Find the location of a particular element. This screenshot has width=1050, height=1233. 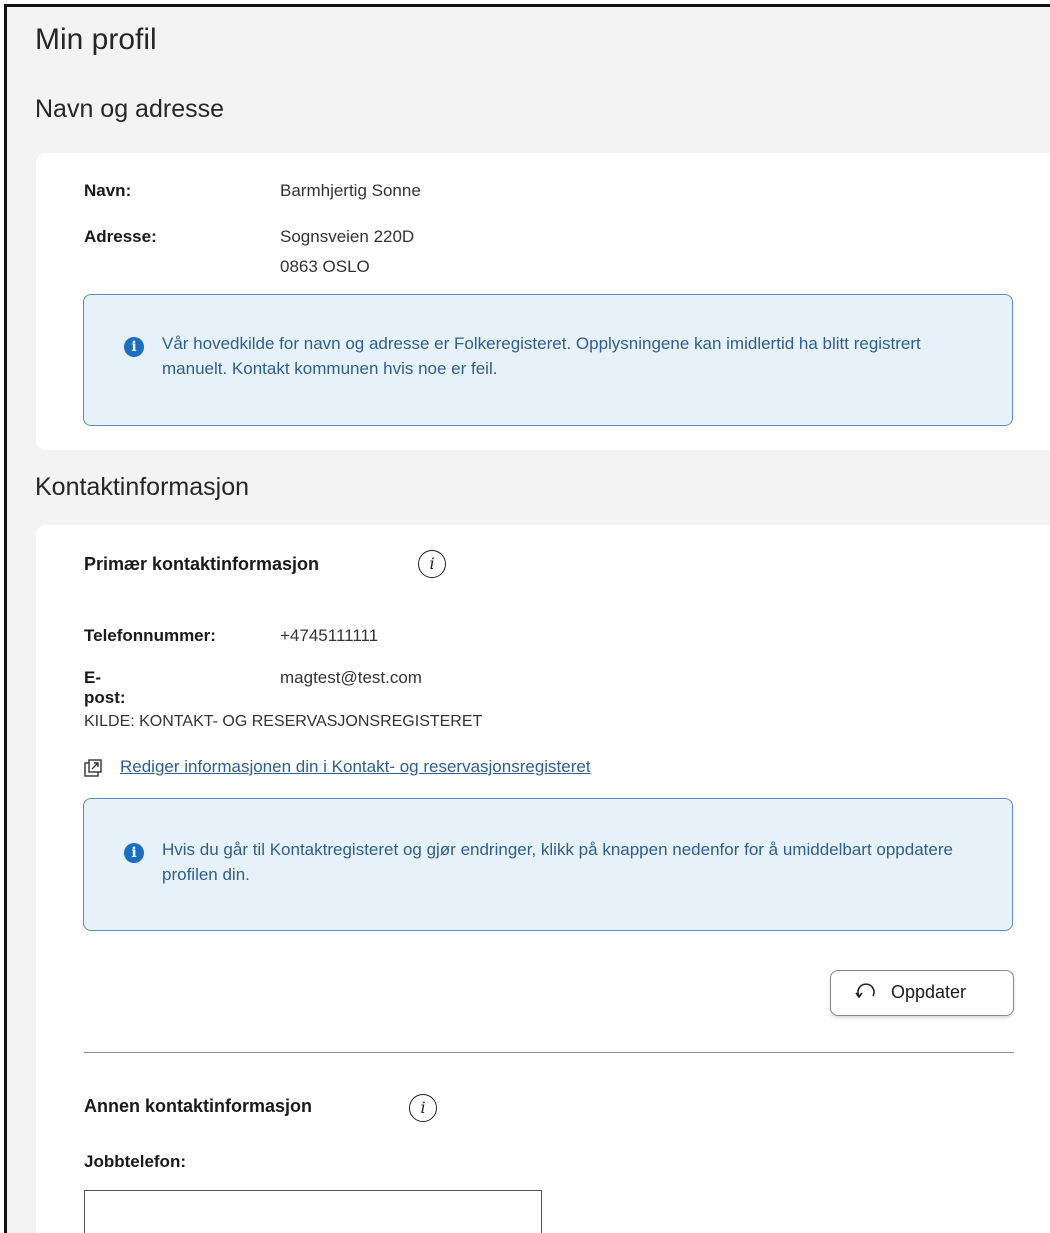

name-value: Barmhjertig Sonne is located at coordinates (350, 190).